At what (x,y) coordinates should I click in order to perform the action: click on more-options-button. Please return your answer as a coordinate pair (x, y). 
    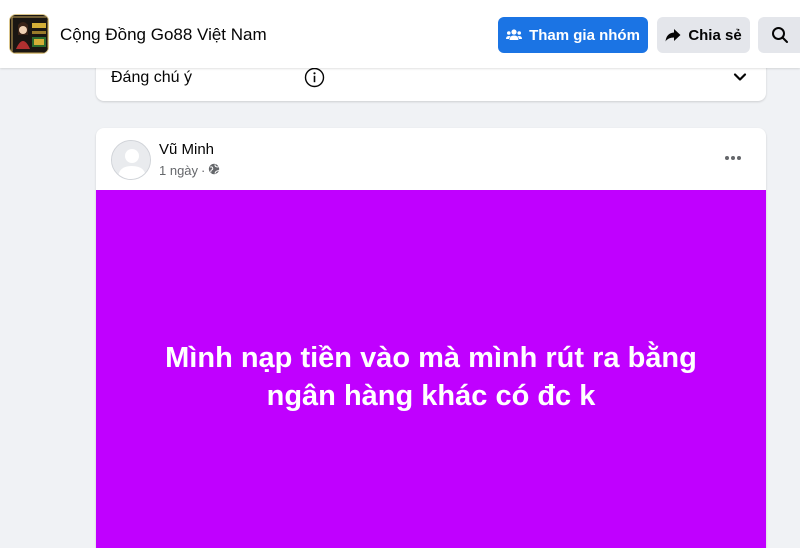
    Looking at the image, I should click on (733, 157).